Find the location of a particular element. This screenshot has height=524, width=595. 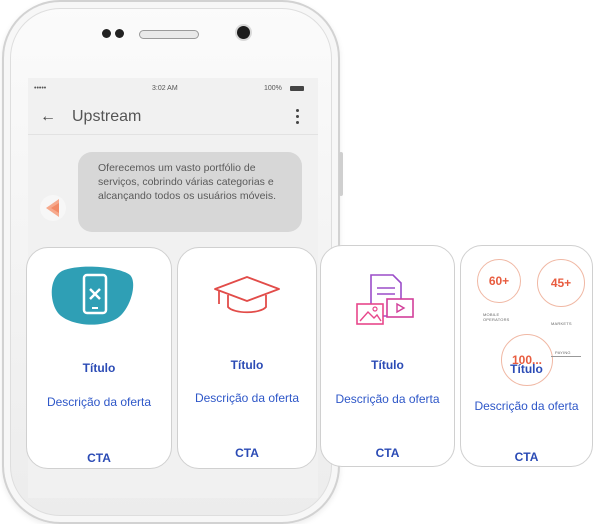

stat-circle: 45+ is located at coordinates (561, 283).